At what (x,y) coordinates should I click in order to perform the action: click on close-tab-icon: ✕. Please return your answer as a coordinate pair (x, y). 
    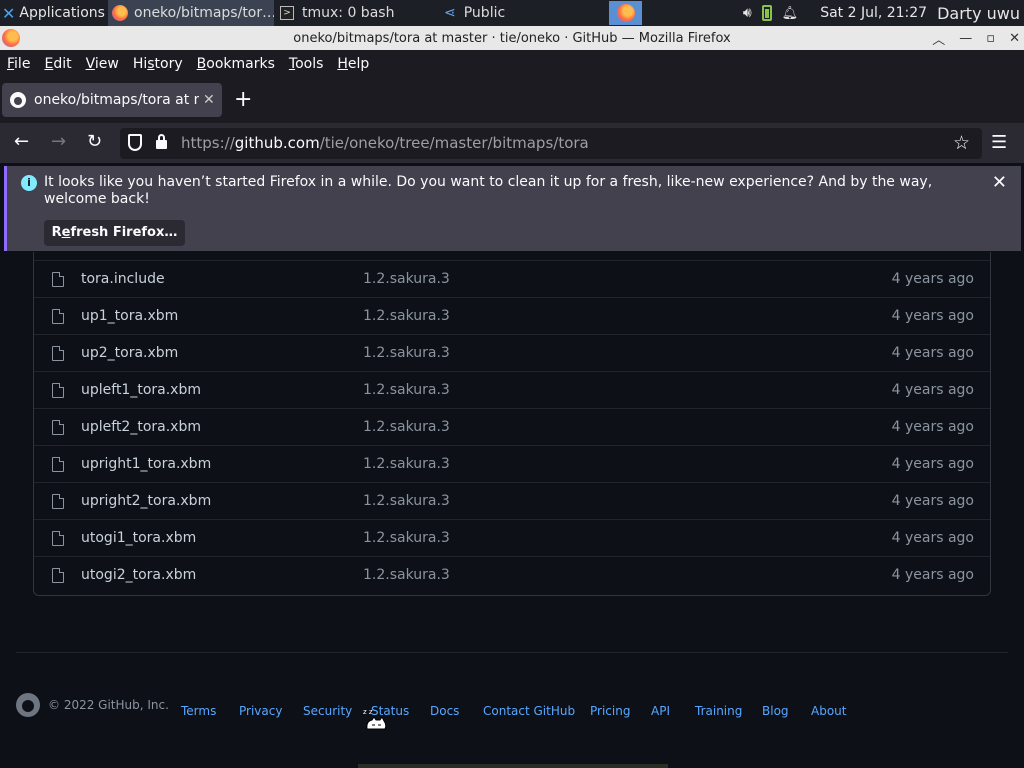
    Looking at the image, I should click on (209, 100).